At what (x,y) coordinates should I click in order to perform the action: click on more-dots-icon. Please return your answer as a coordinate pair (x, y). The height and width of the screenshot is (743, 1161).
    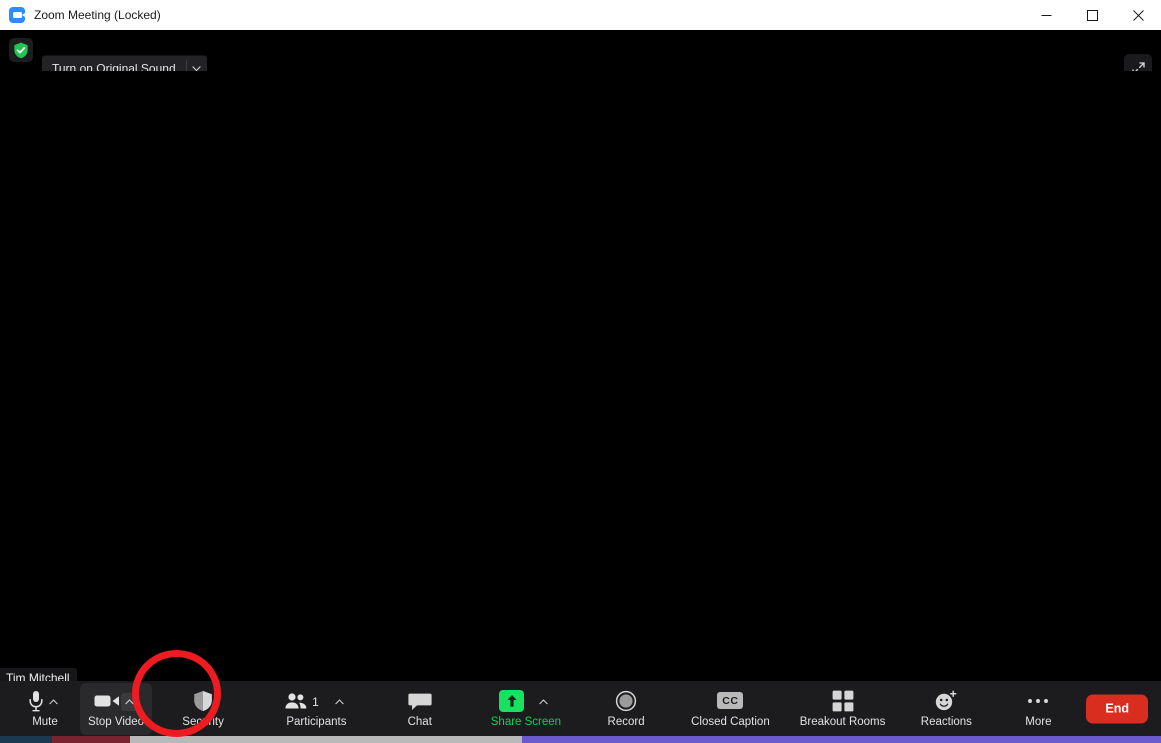
    Looking at the image, I should click on (1038, 701).